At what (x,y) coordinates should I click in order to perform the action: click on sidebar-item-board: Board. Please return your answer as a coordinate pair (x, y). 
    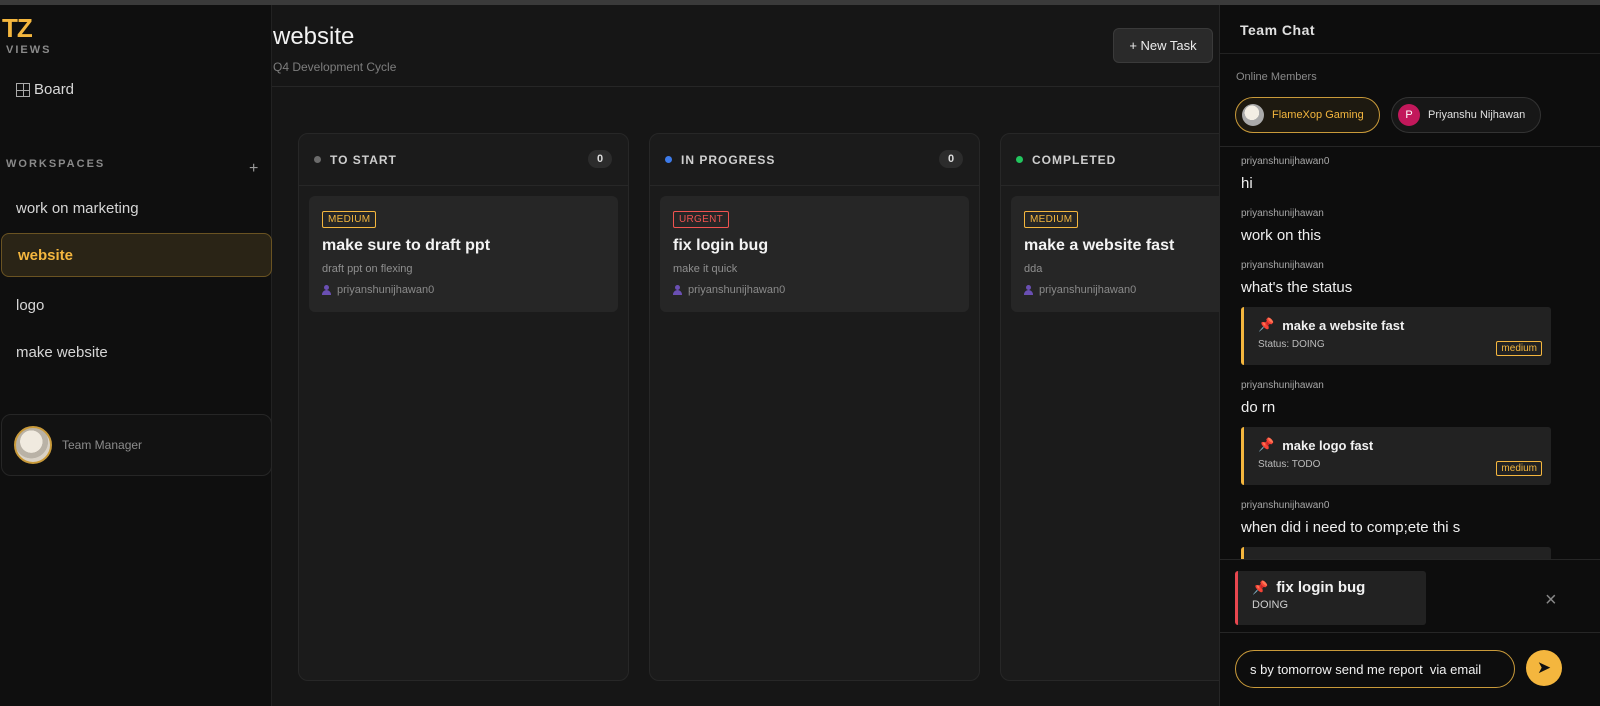
    Looking at the image, I should click on (45, 89).